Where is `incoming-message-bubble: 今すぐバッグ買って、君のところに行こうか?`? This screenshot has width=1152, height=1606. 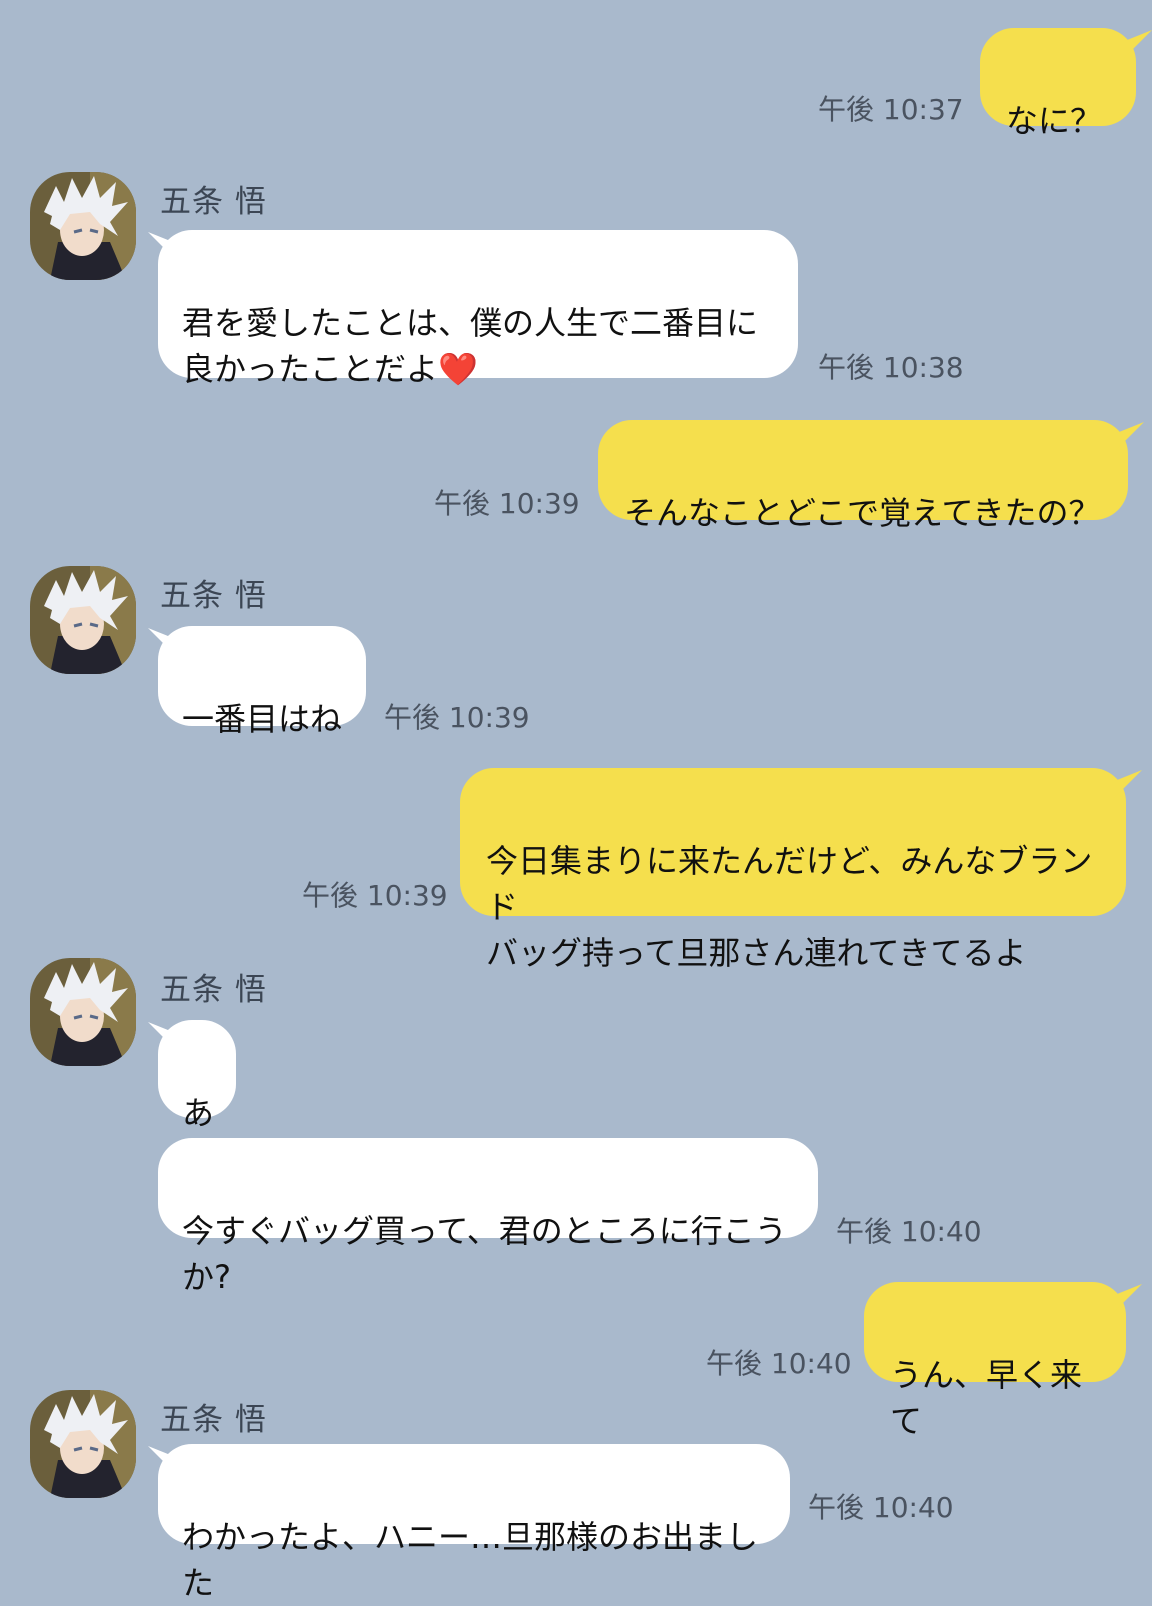
incoming-message-bubble: 今すぐバッグ買って、君のところに行こうか? is located at coordinates (488, 1217).